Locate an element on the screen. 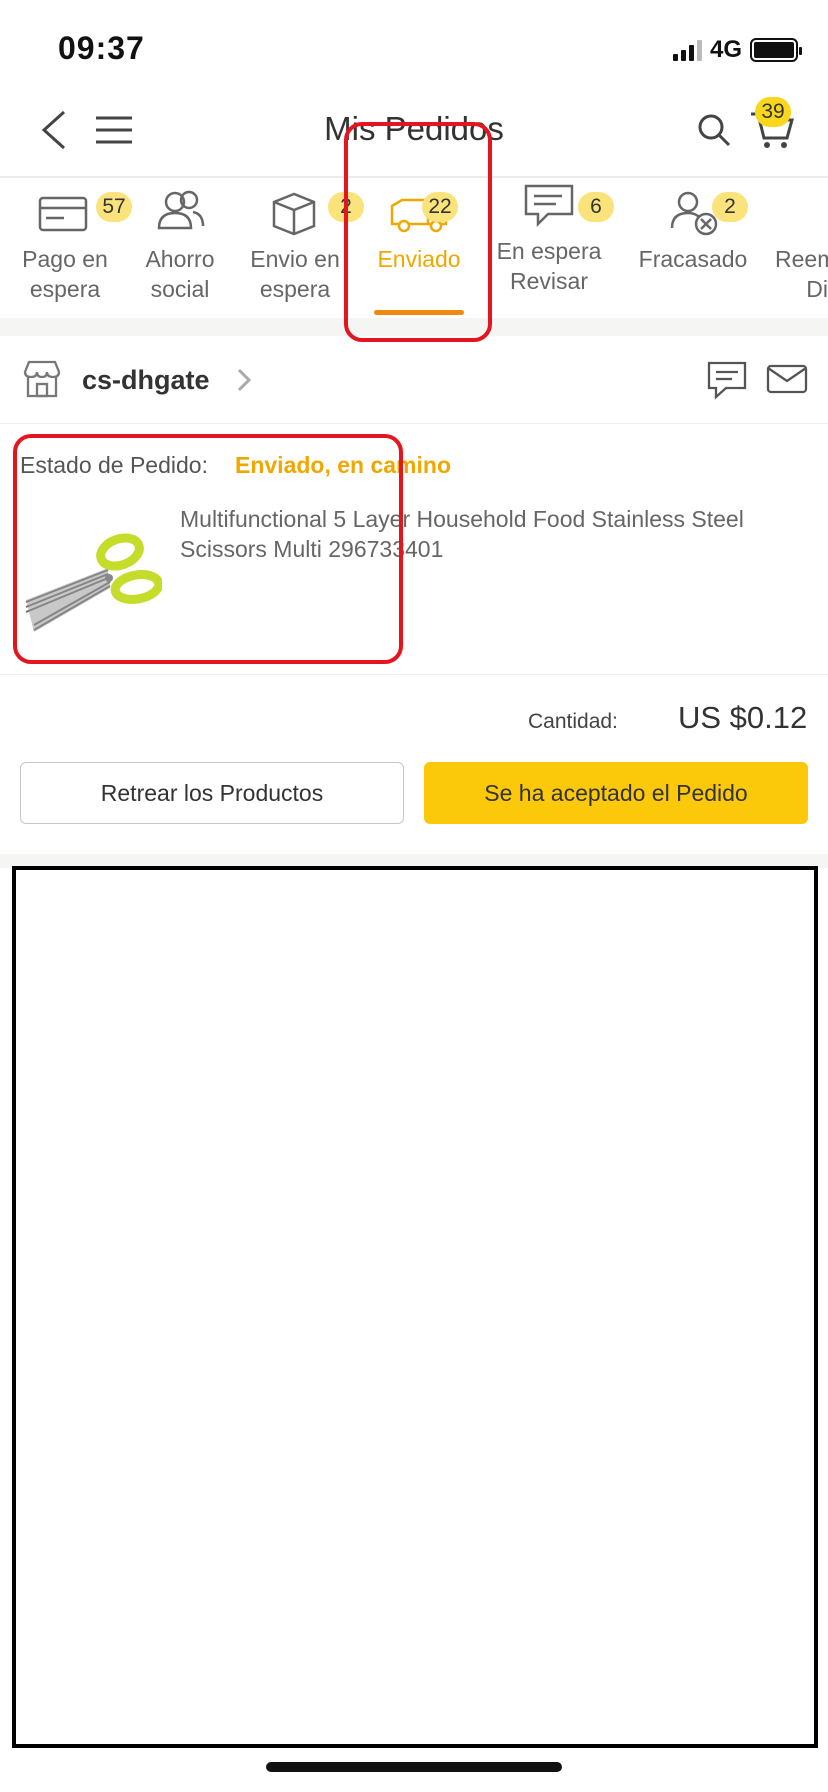 The height and width of the screenshot is (1792, 828). tab-label: Ahorro social is located at coordinates (180, 274).